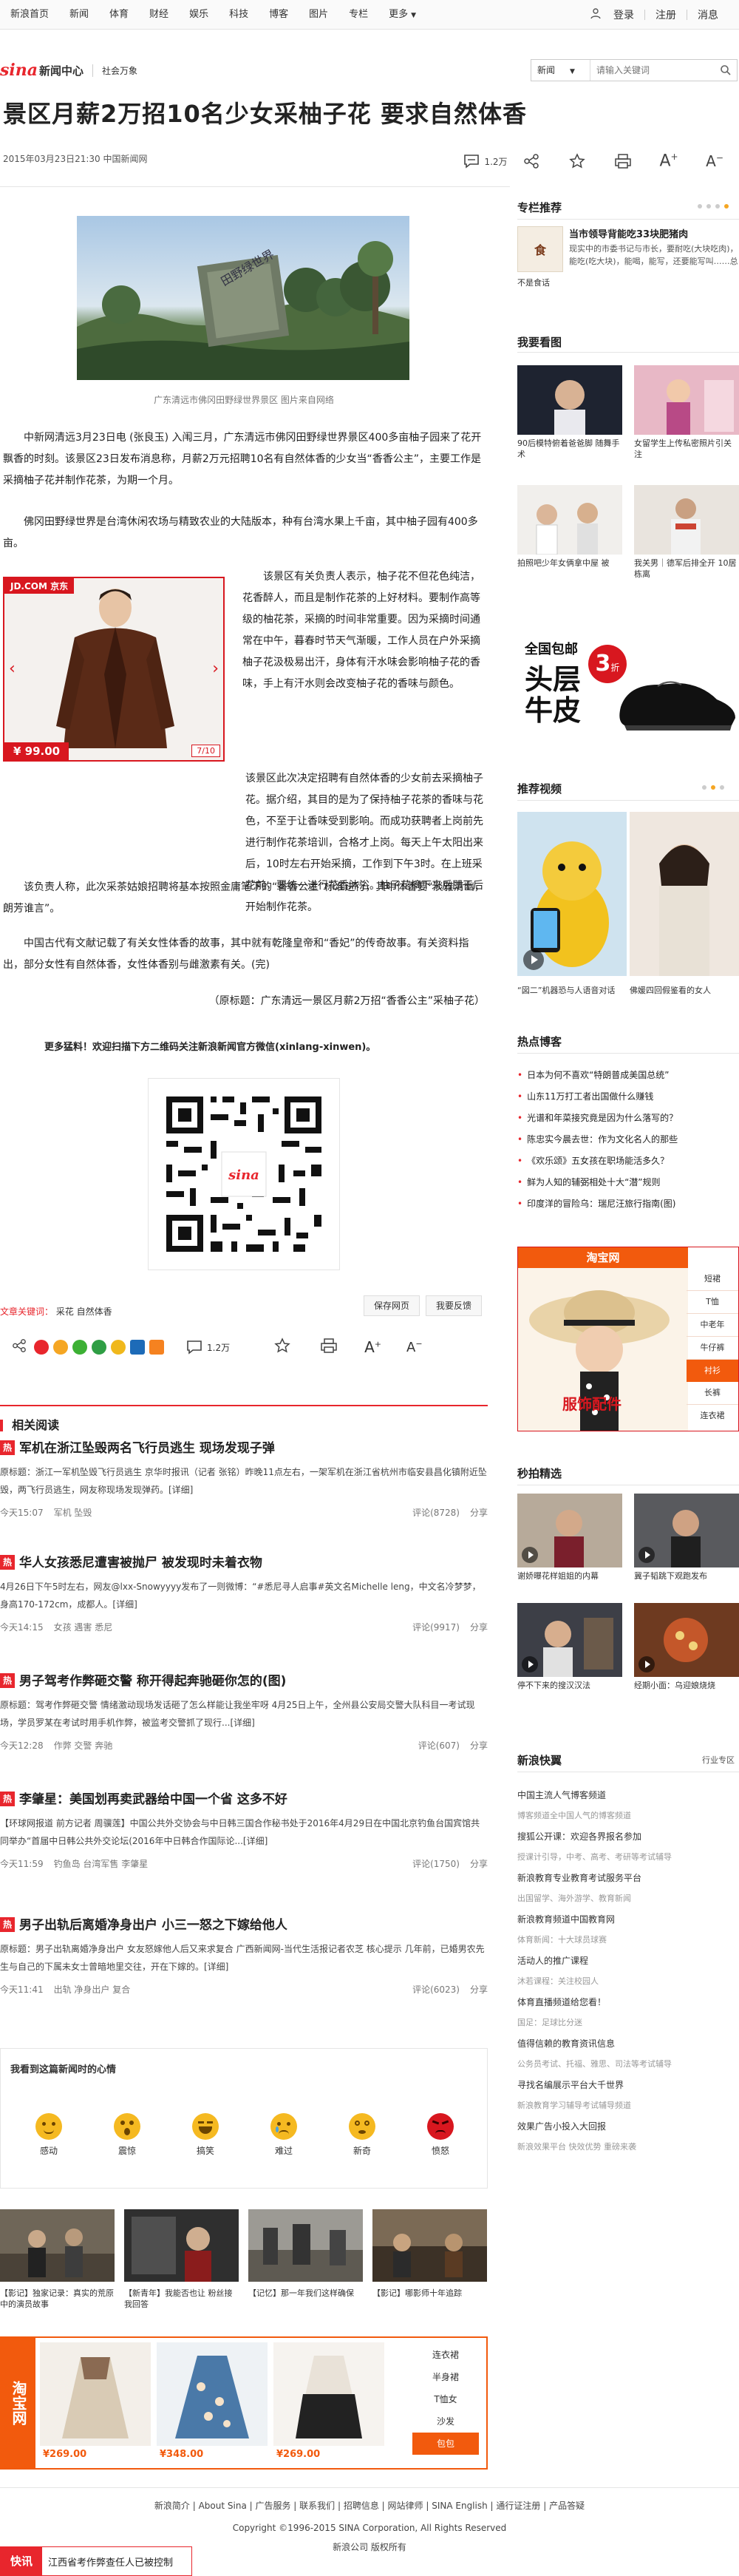  Describe the element at coordinates (99, 1347) in the screenshot. I see `moments-share-icon` at that location.